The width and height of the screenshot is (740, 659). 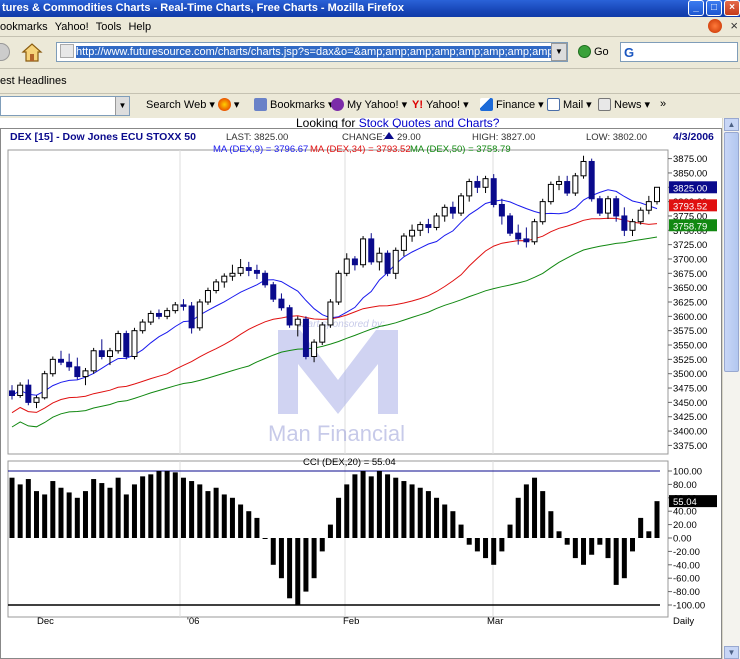 What do you see at coordinates (573, 104) in the screenshot?
I see `mail-label: Mail` at bounding box center [573, 104].